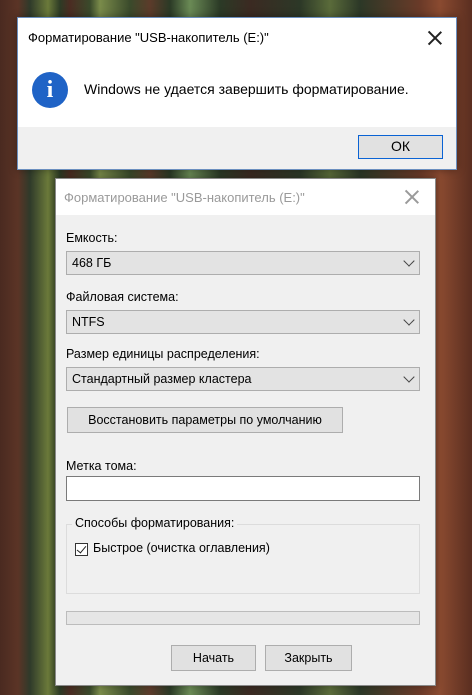 The width and height of the screenshot is (472, 695). What do you see at coordinates (122, 297) in the screenshot?
I see `file-system-label: Файловая система:` at bounding box center [122, 297].